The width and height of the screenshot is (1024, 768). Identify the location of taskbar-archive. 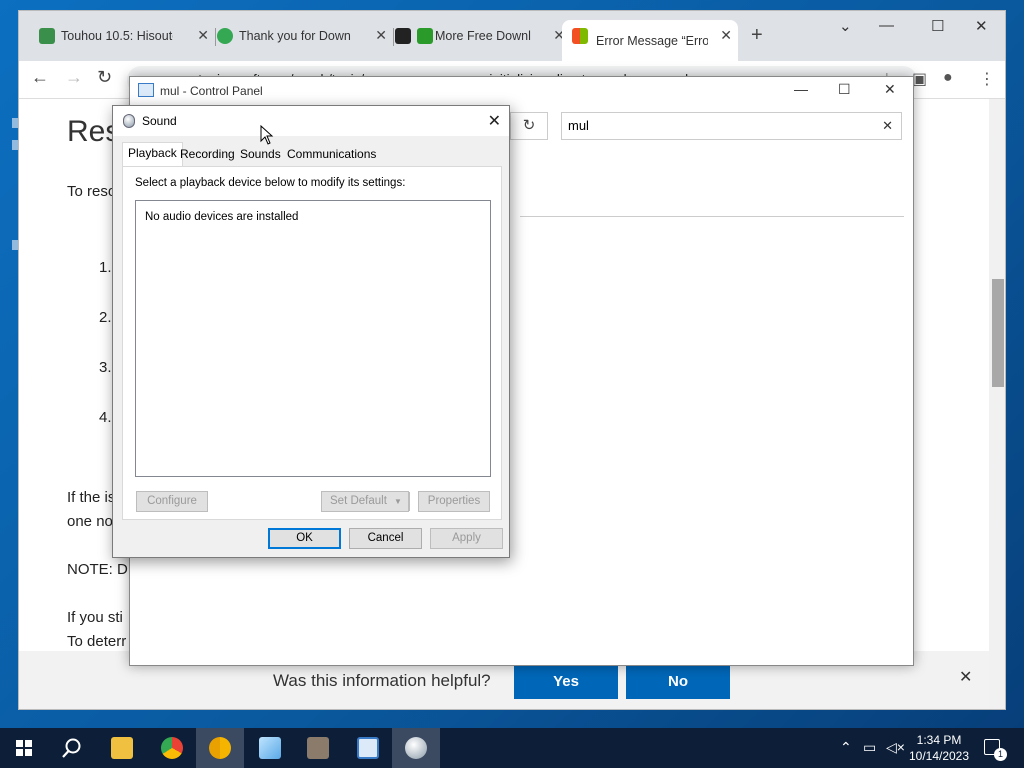
(318, 748).